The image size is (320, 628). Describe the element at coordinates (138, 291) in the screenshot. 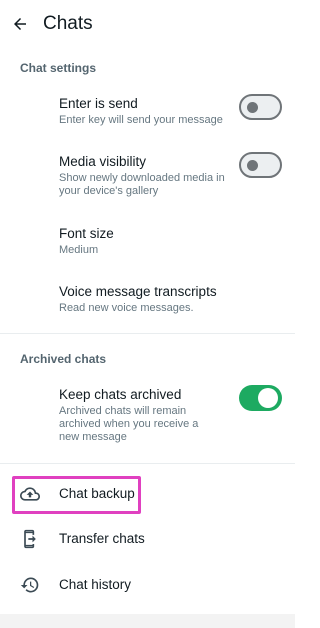

I see `setting-title: Voice message transcripts` at that location.